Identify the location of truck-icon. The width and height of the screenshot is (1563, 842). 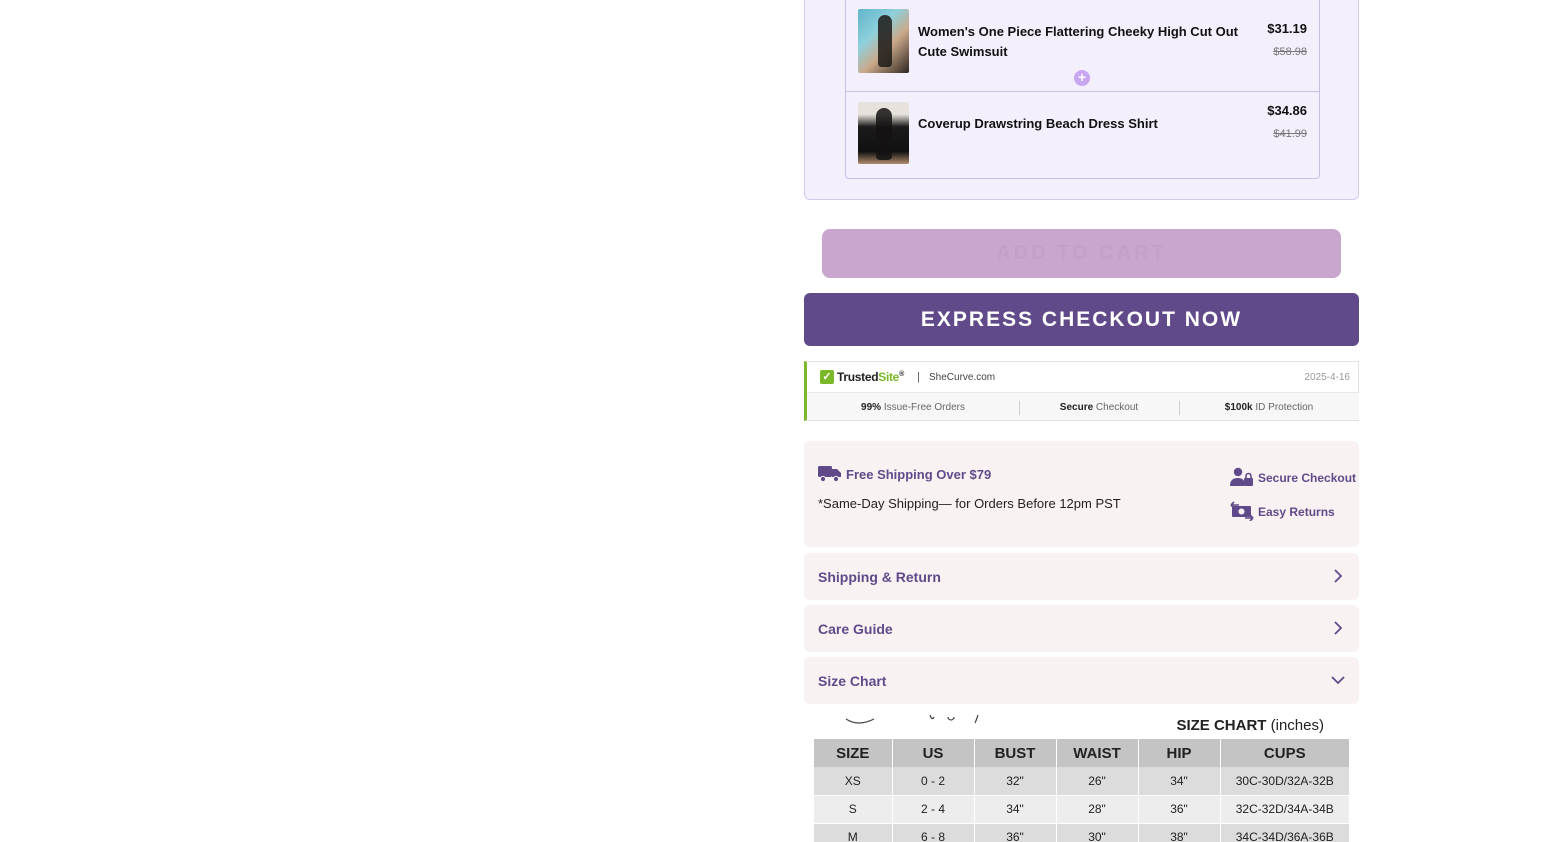
(829, 474).